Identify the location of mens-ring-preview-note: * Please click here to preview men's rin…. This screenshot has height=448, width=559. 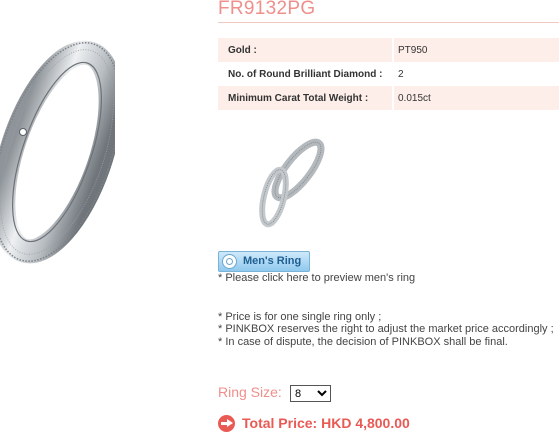
(317, 278).